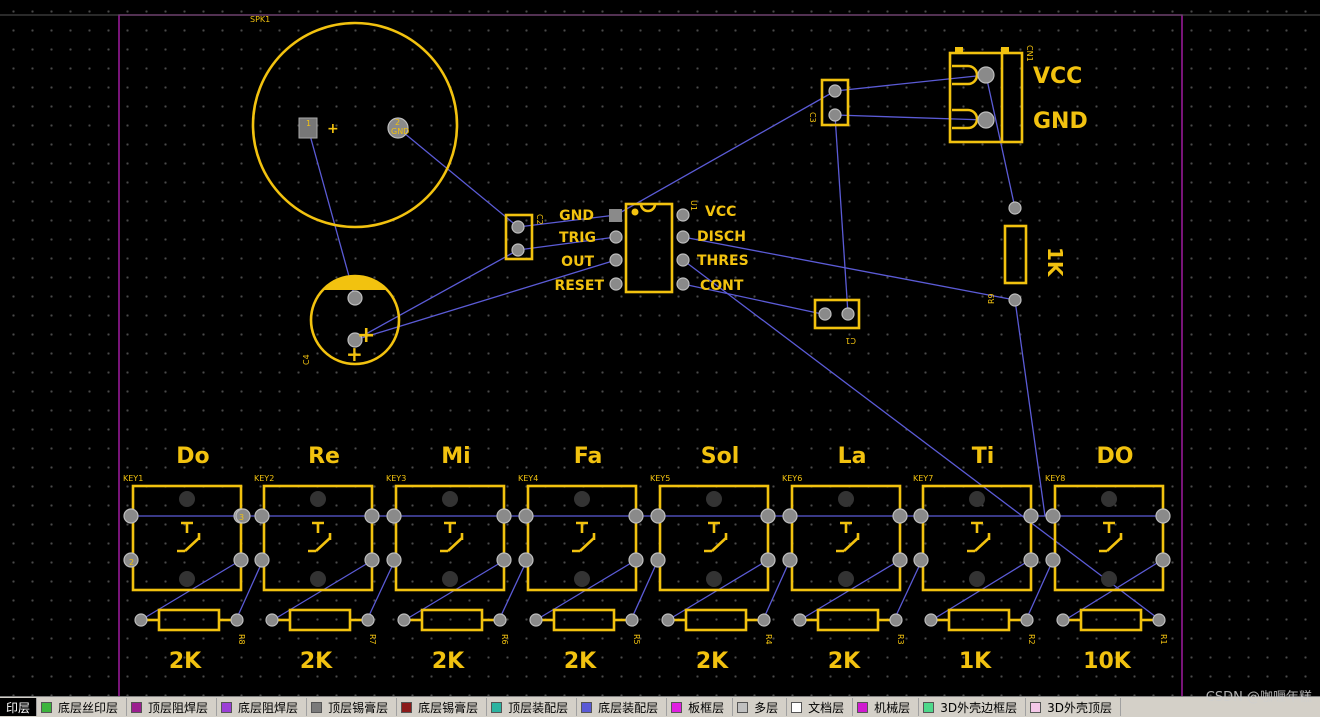 The image size is (1320, 717). I want to click on layer-tab-11: 机械层, so click(886, 707).